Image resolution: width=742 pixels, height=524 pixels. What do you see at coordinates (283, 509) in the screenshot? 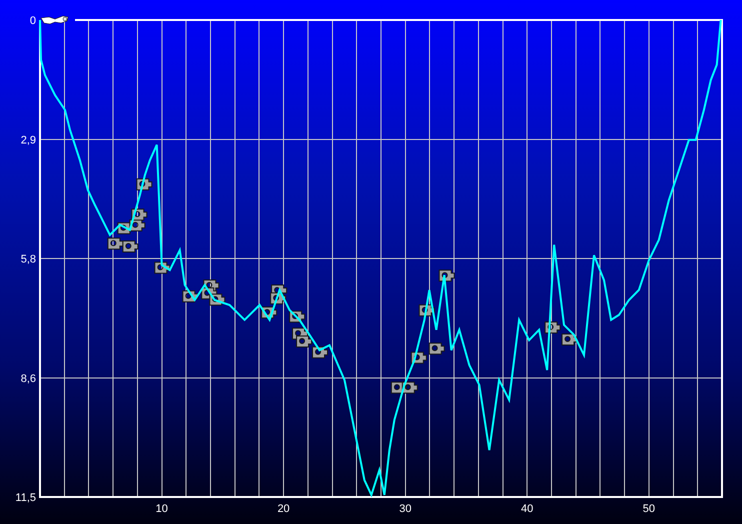
I see `axis-label: 20` at bounding box center [283, 509].